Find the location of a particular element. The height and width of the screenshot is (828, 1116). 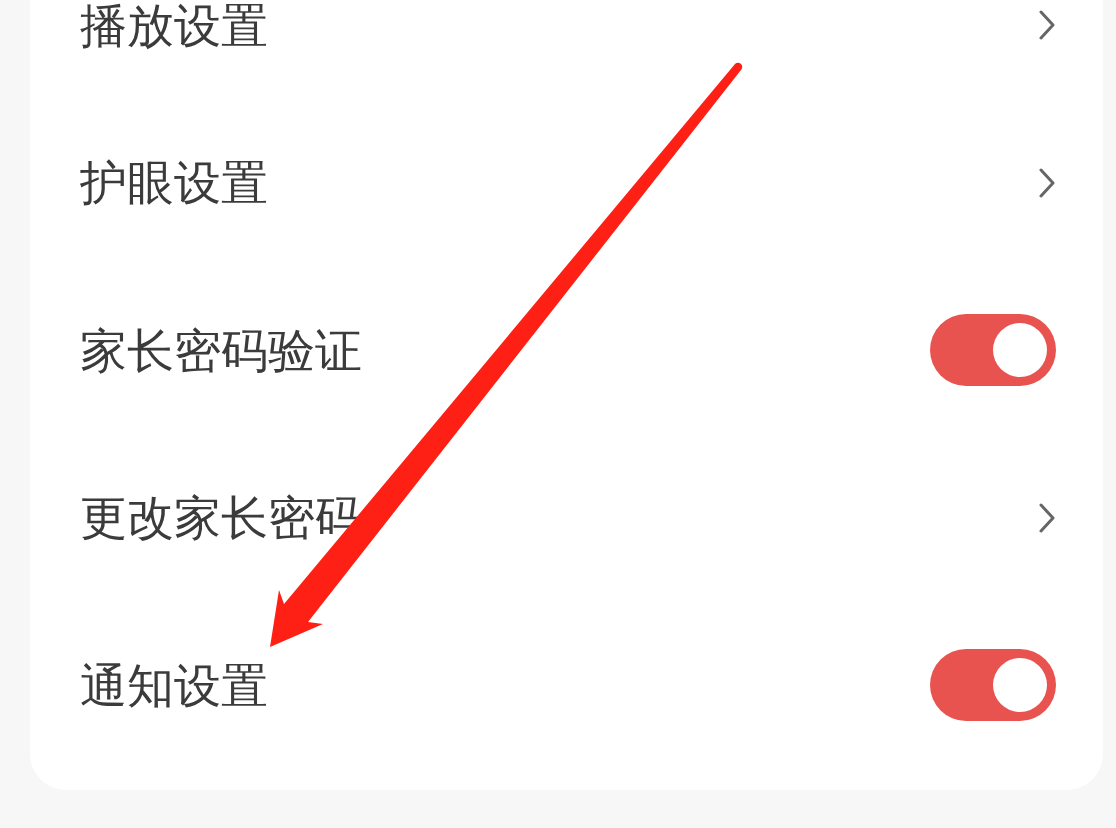

setting-label: 通知设置 is located at coordinates (174, 685).